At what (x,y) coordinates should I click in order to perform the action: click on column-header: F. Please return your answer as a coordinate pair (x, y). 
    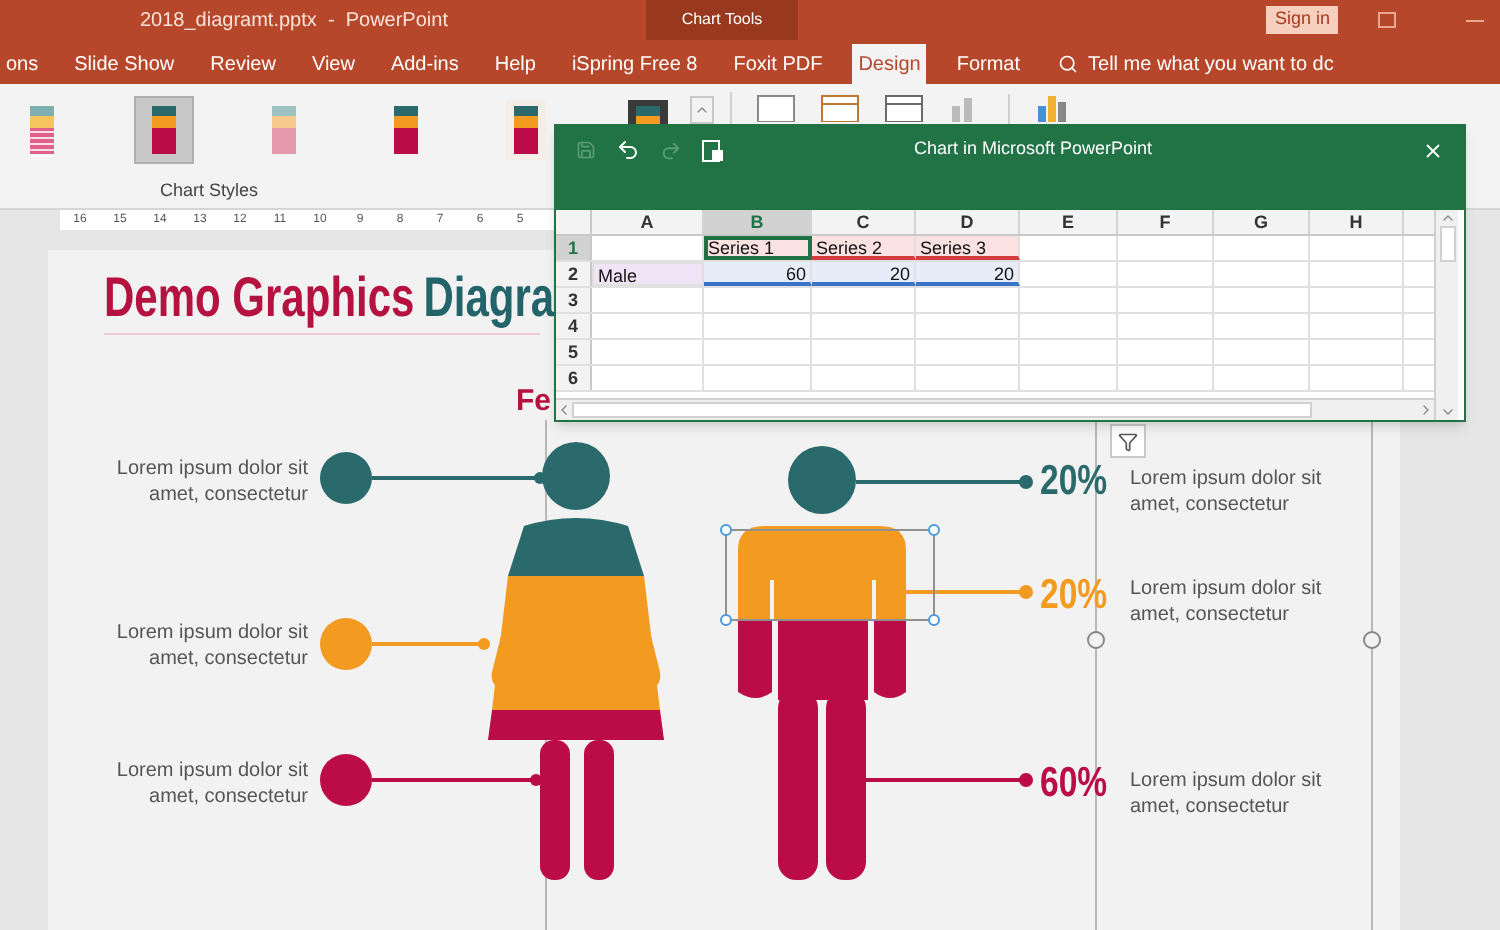
    Looking at the image, I should click on (1166, 222).